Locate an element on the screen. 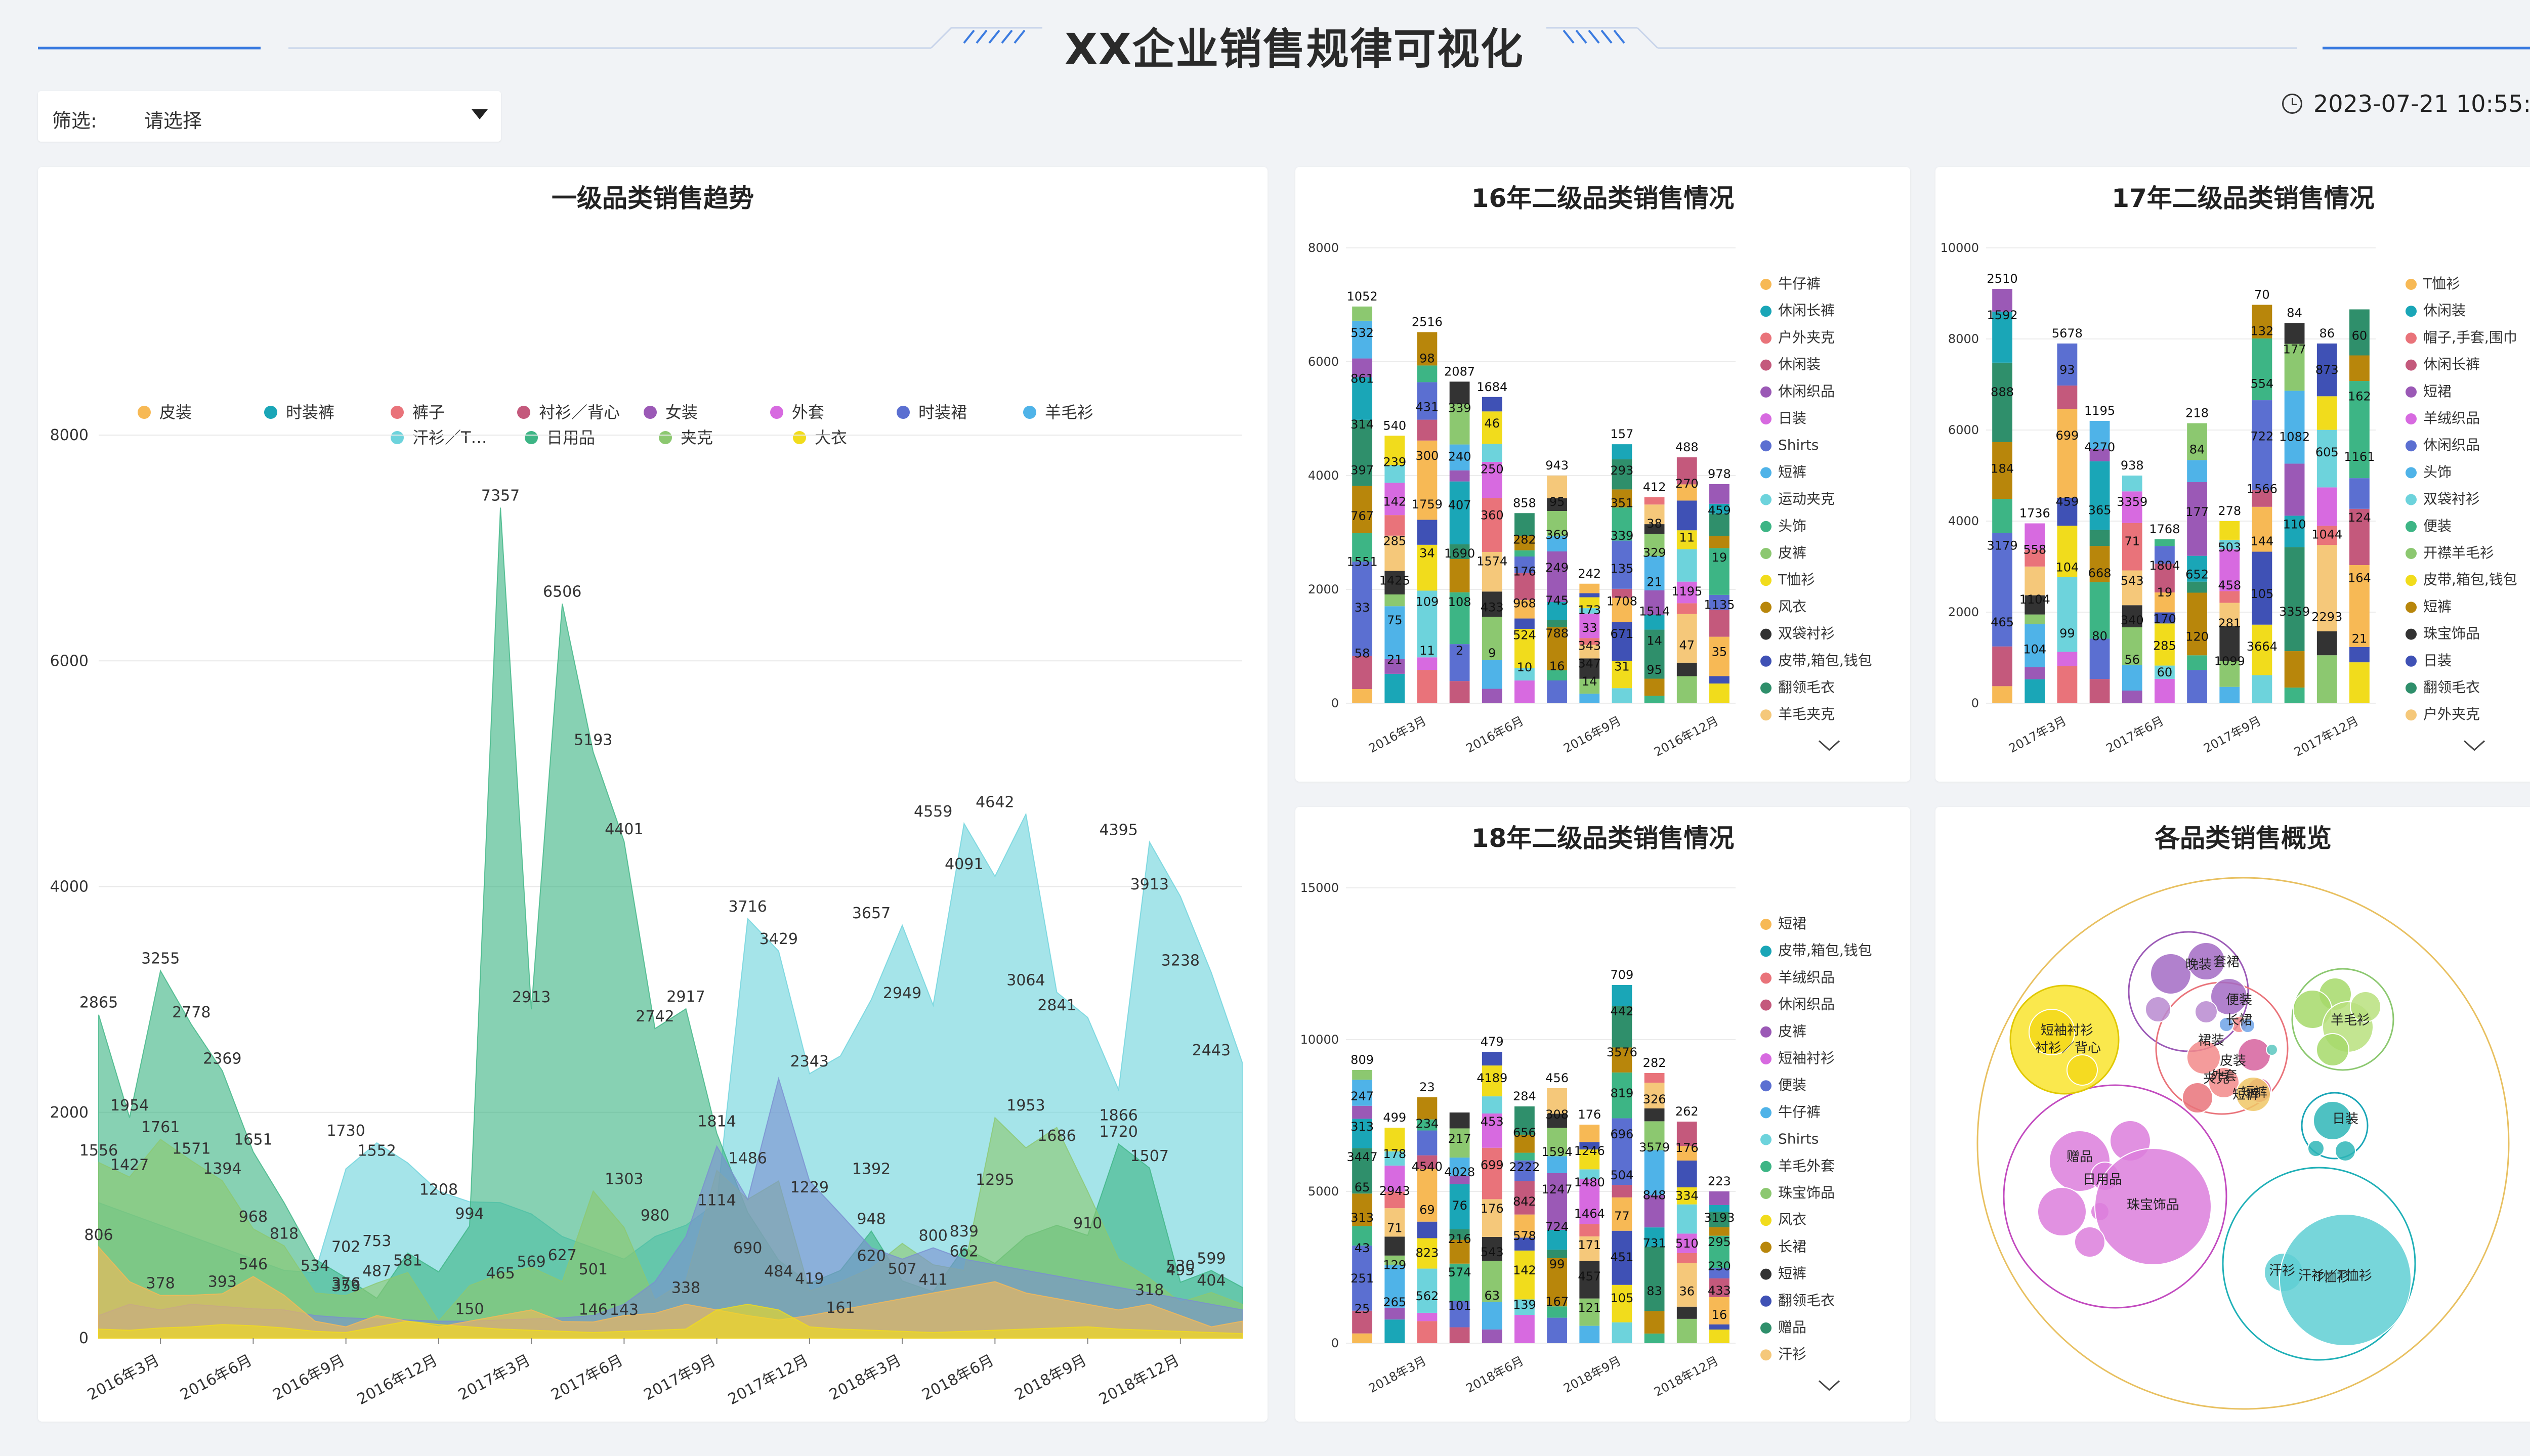  bar-inner-label: 177 is located at coordinates (2197, 512).